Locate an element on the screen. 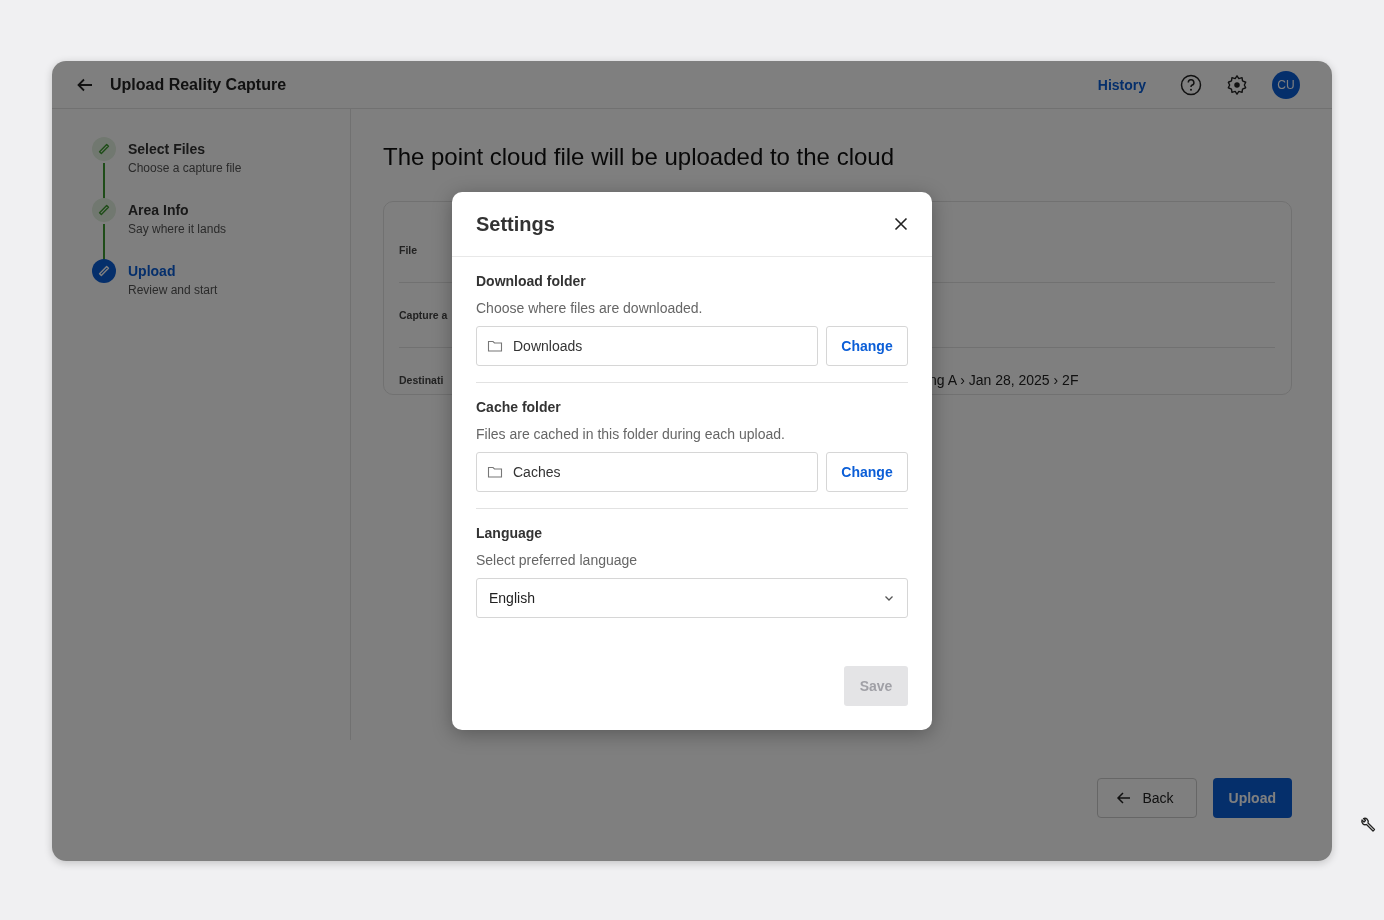 The height and width of the screenshot is (920, 1384). step-title: Select Files is located at coordinates (185, 149).